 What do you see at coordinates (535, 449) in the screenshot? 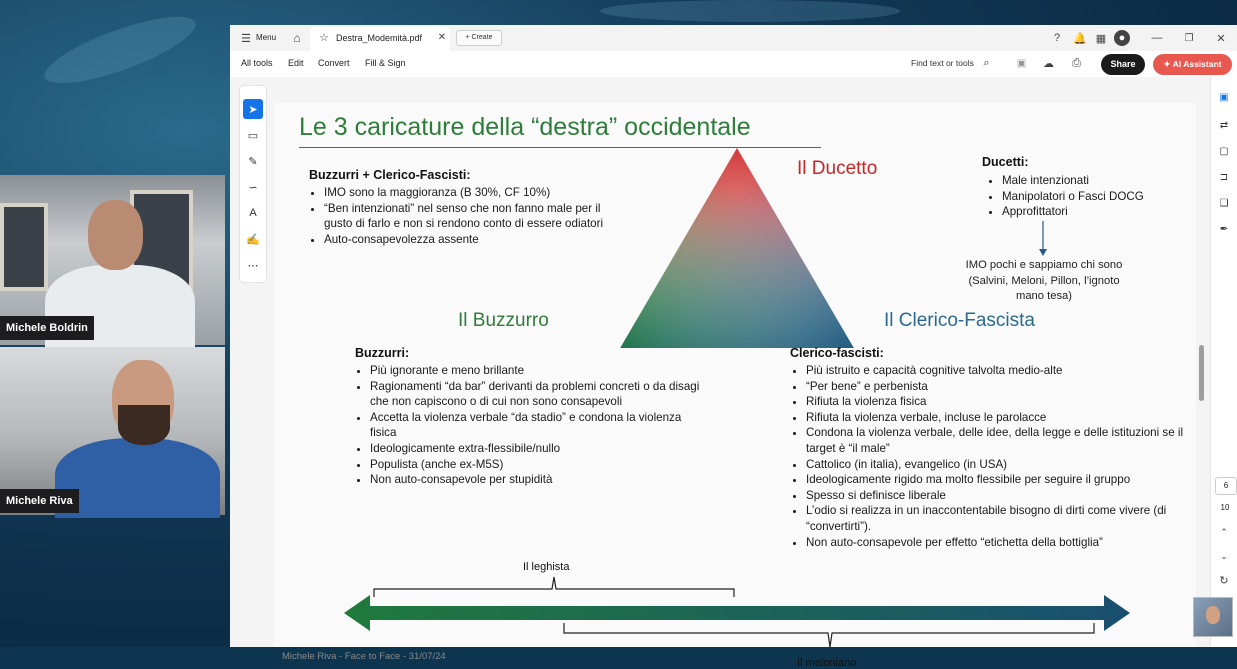
I see `list-item: Ideologicamente extra-flessibile/nullo` at bounding box center [535, 449].